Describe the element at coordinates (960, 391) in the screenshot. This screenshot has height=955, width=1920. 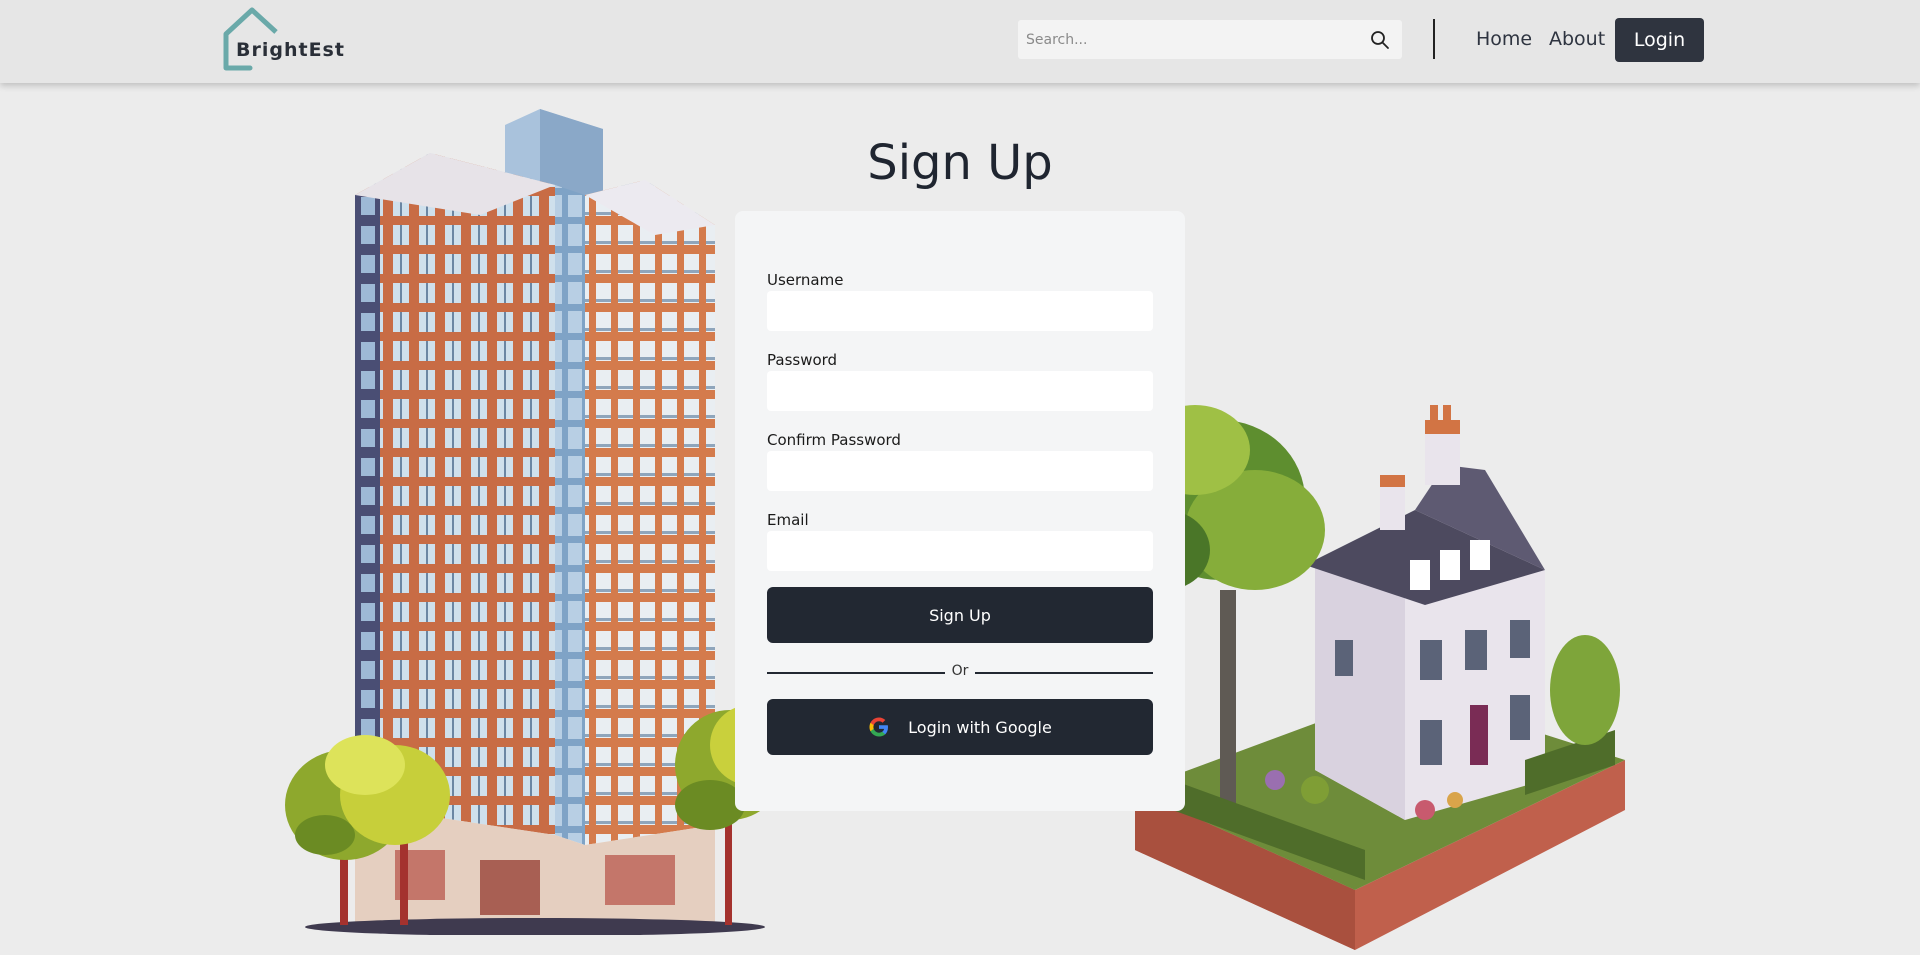
I see `password-input` at that location.